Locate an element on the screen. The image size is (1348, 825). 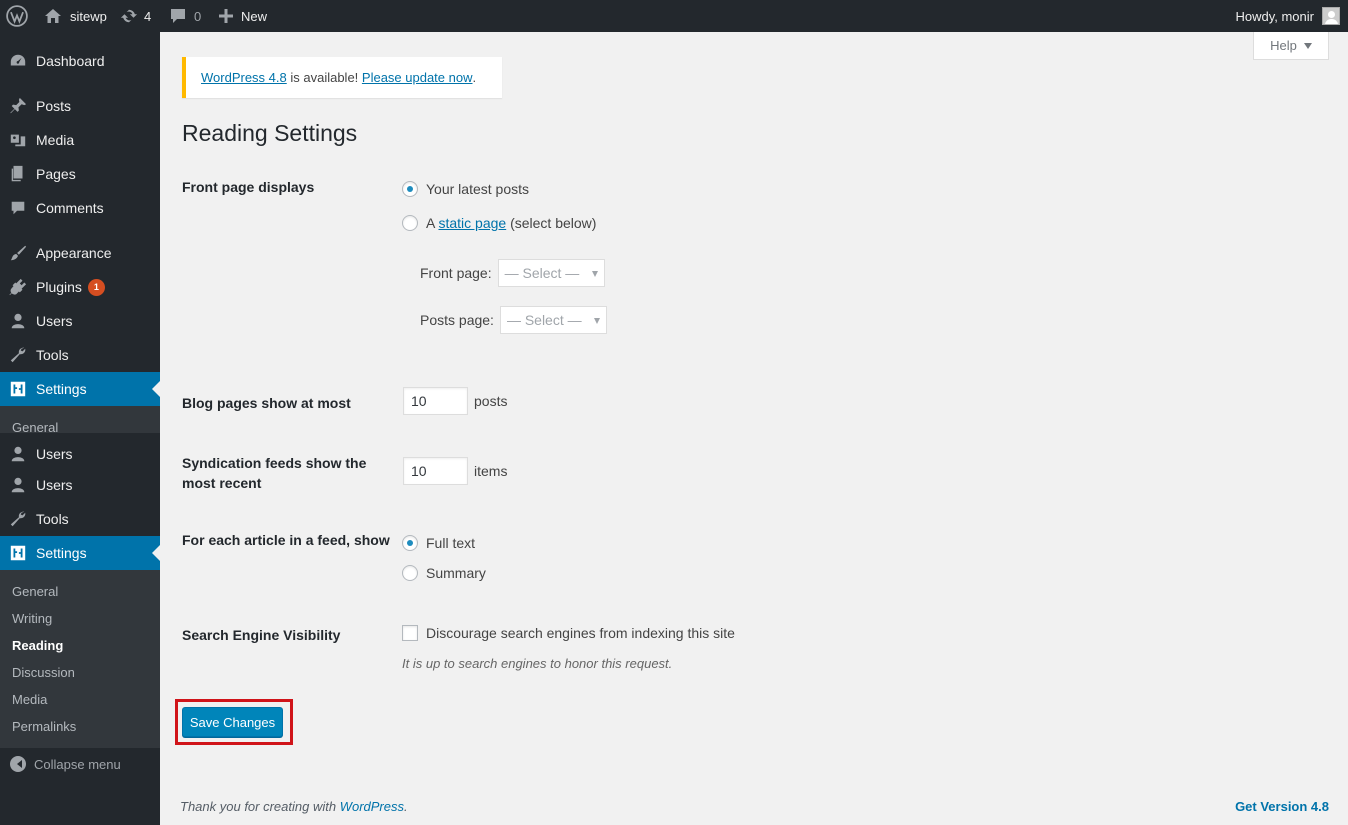
syndication-input: 10 is located at coordinates (435, 471).